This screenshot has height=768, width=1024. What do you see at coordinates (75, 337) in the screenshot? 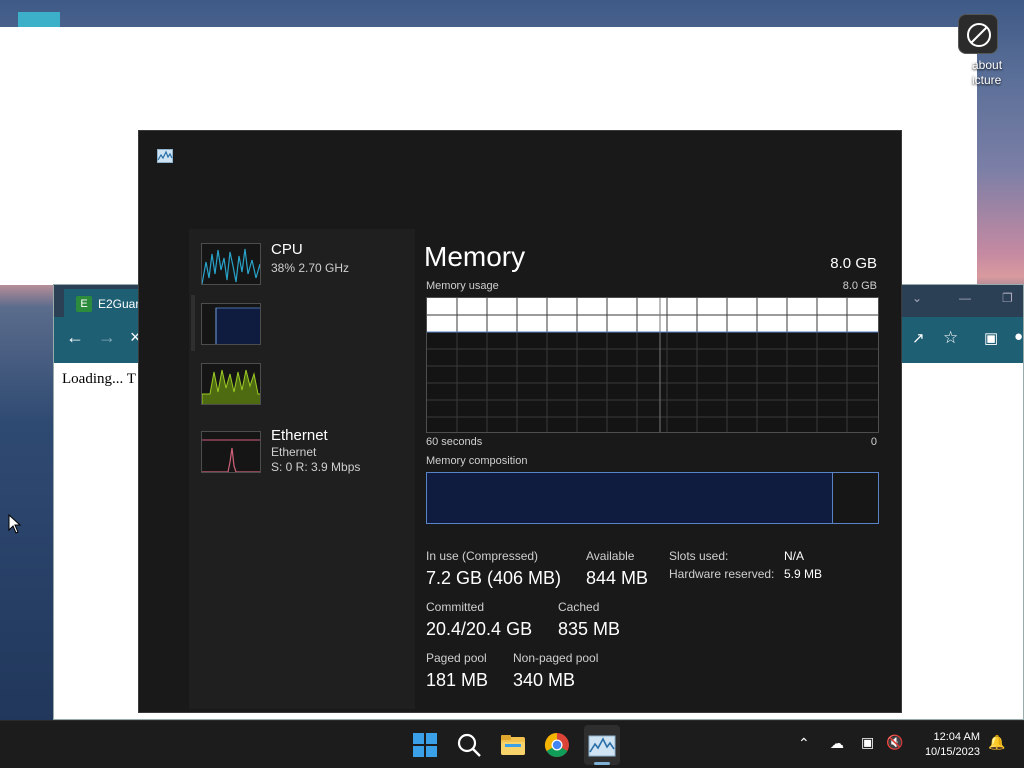
I see `back-arrow-icon: ←` at bounding box center [75, 337].